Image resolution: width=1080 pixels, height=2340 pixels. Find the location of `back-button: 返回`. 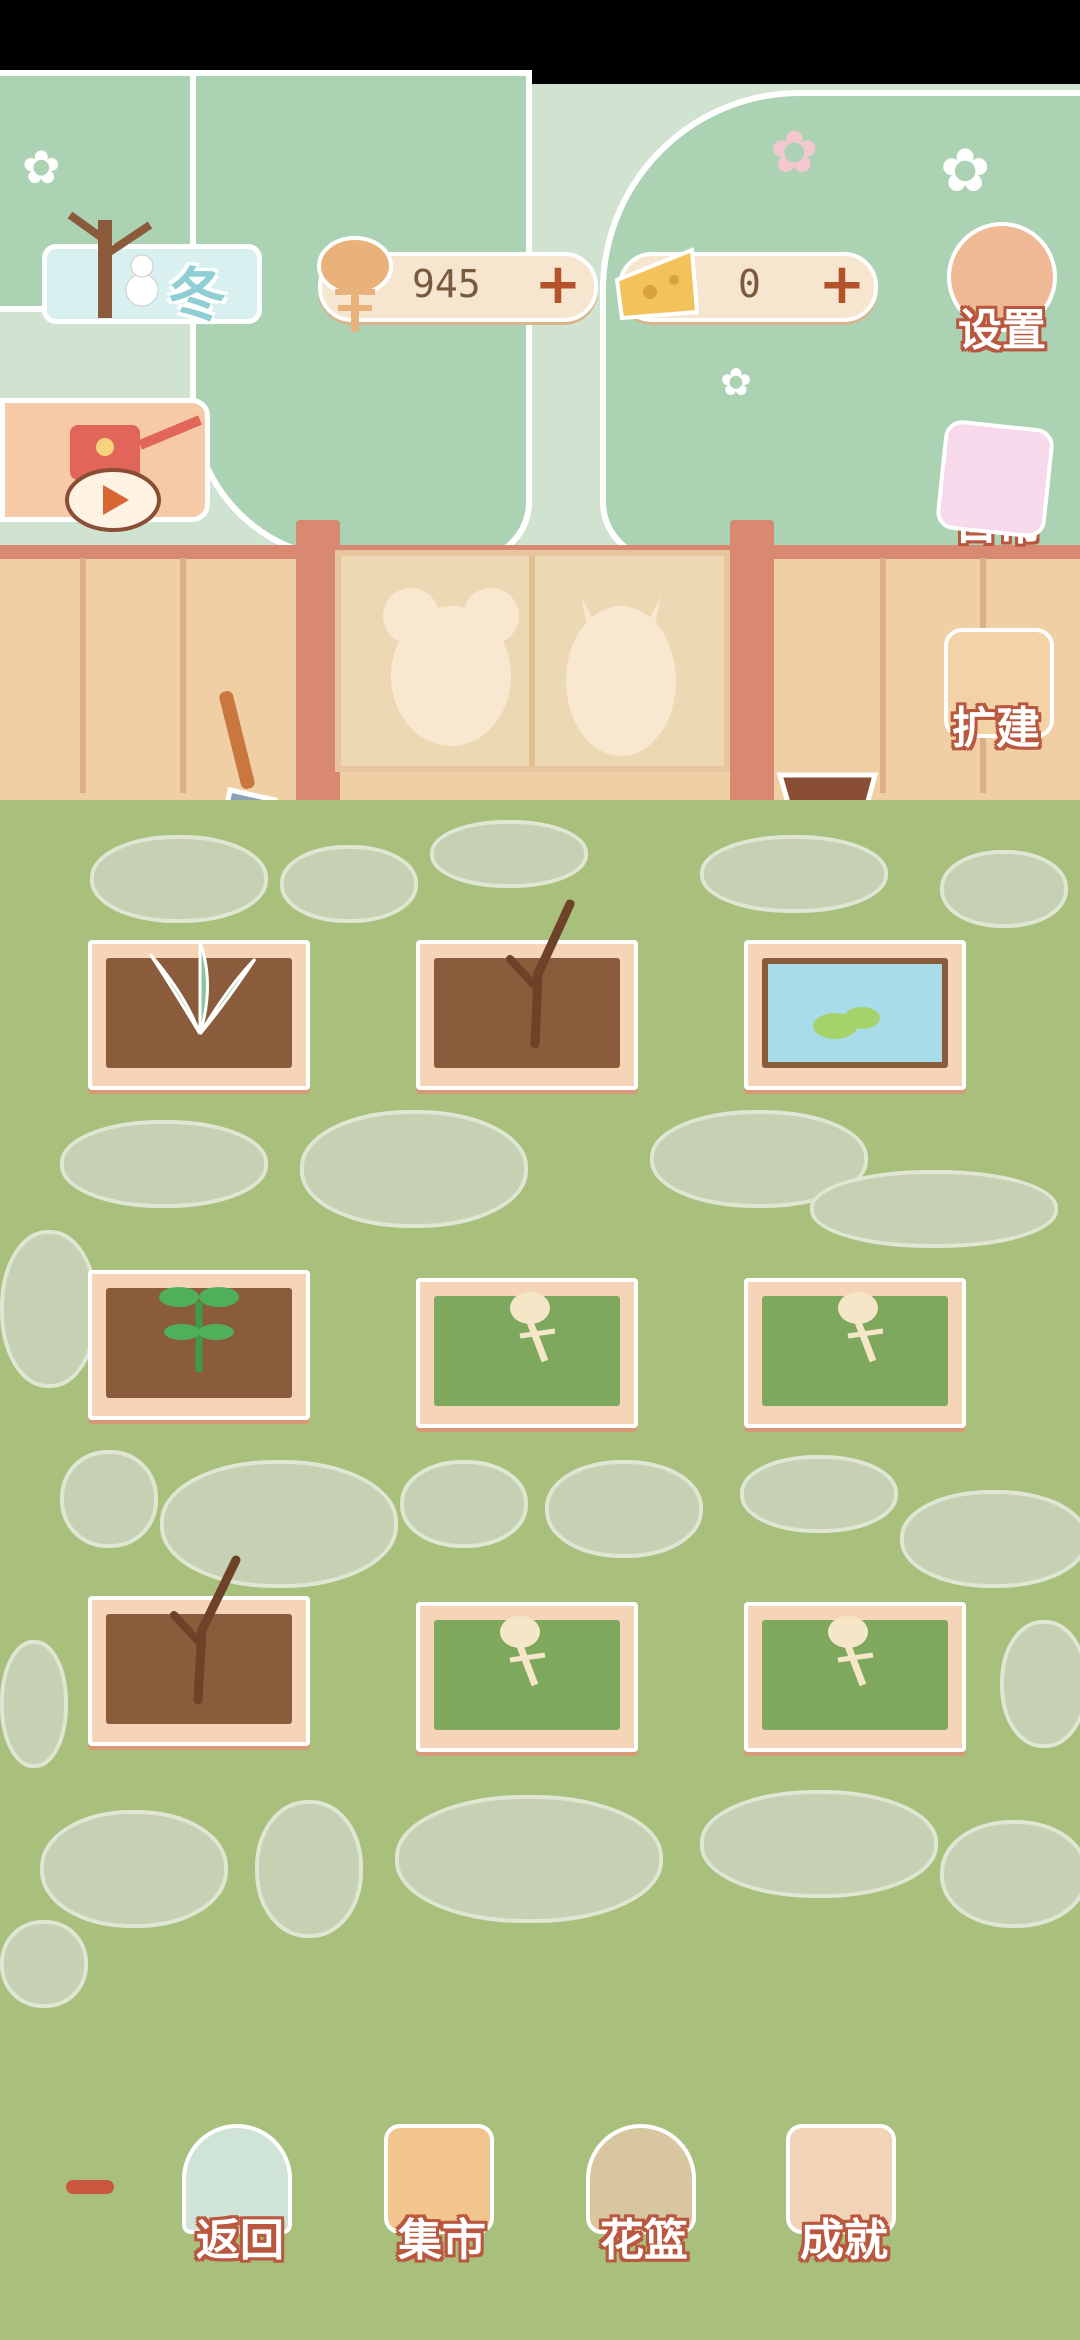

back-button: 返回 is located at coordinates (240, 2196).